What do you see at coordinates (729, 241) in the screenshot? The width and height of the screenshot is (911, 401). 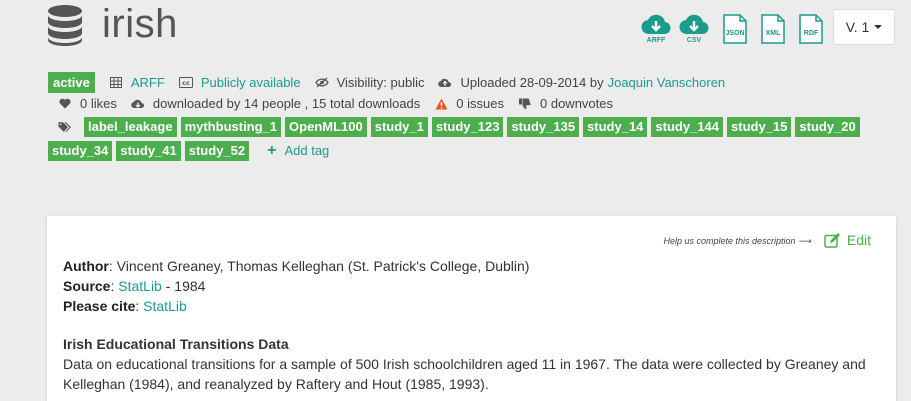 I see `help-text-label: Help us complete this description` at bounding box center [729, 241].